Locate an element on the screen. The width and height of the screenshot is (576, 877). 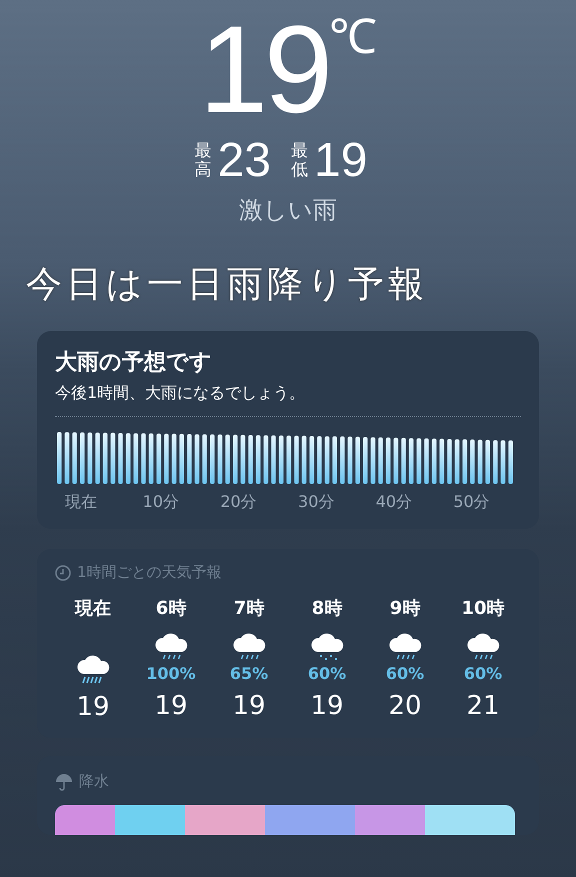
temperature: 19 is located at coordinates (264, 70).